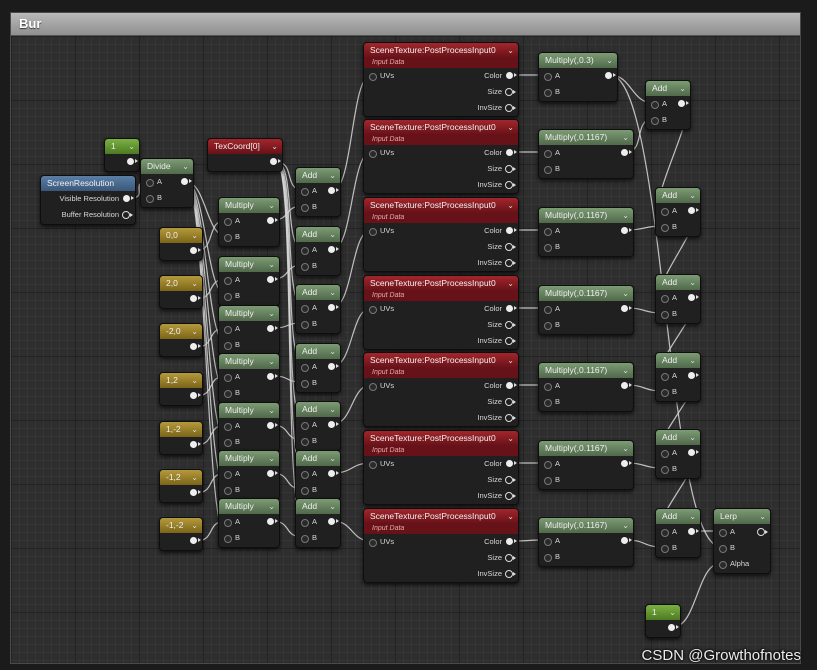 The image size is (817, 670). I want to click on vector-constant-1-neg2-node: 1,-2 ⌄, so click(181, 438).